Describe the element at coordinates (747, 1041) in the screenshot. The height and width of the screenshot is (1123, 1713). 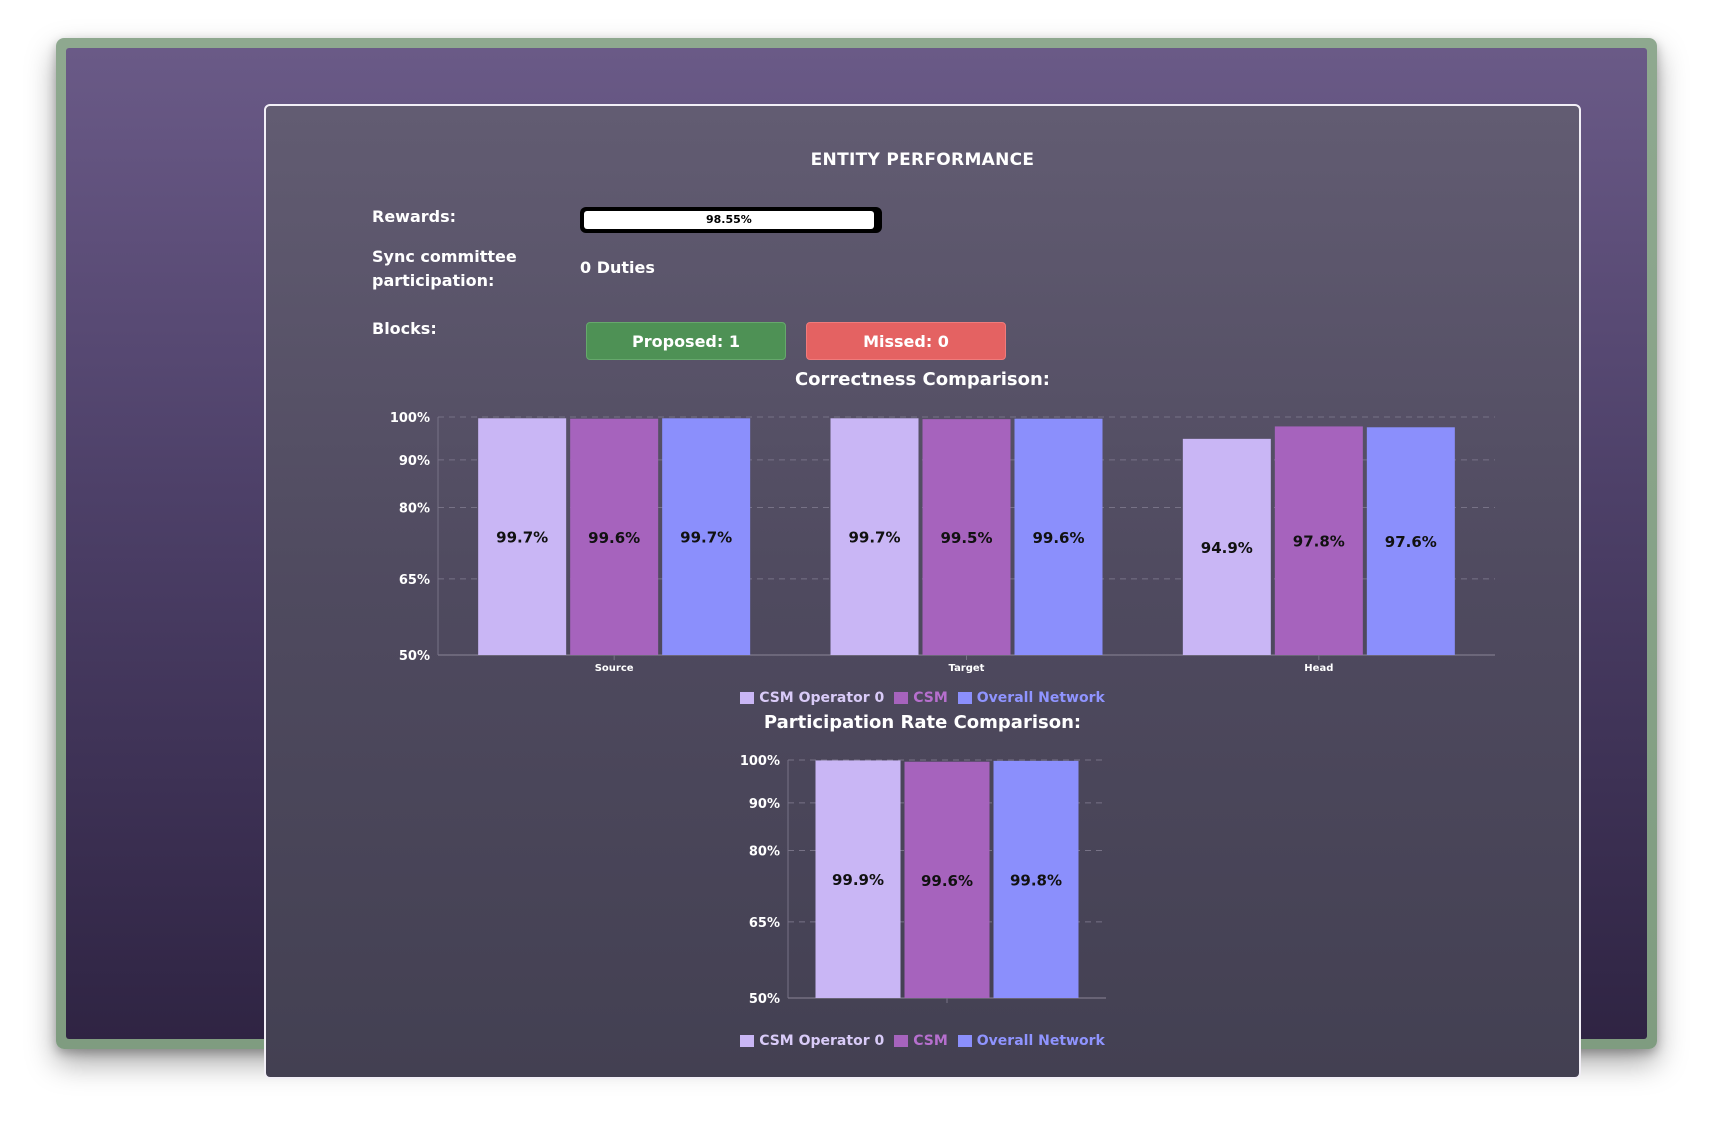
I see `legend-swatch-operator` at that location.